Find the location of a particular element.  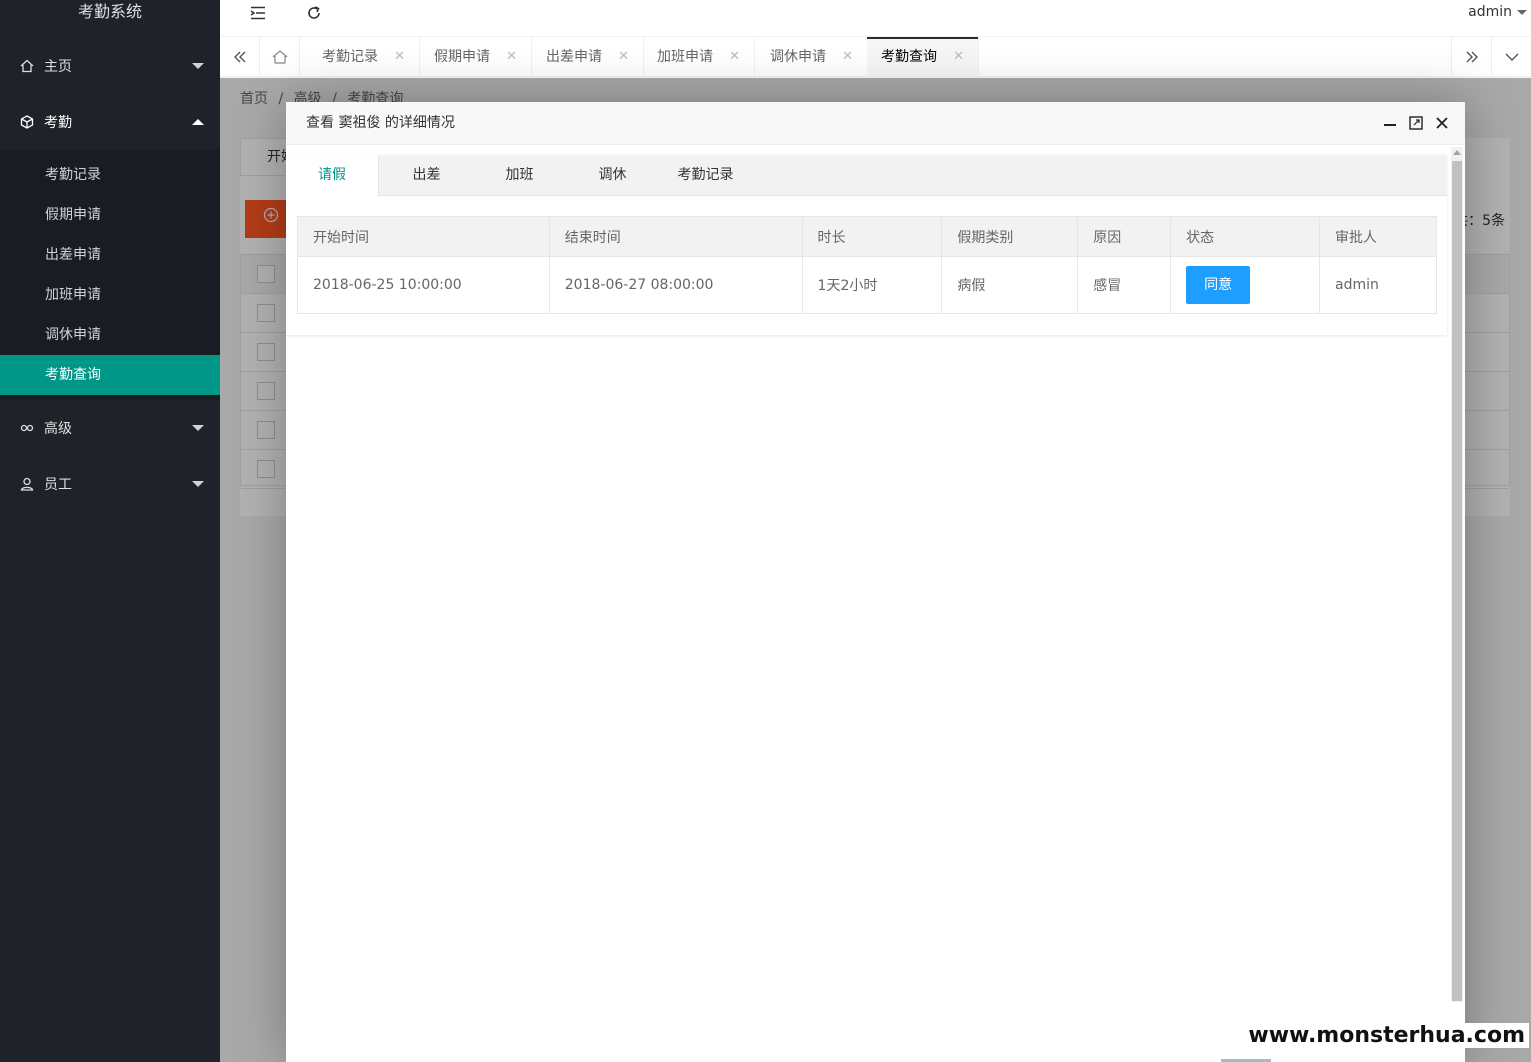

cell-end-time: 2018-06-27 08:00:00 is located at coordinates (675, 285).